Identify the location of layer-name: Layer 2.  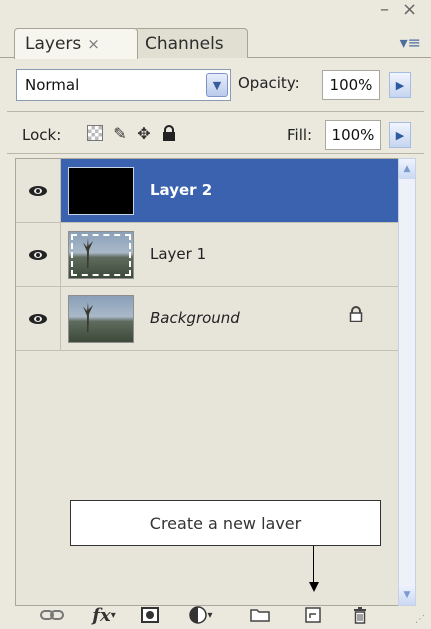
(181, 190).